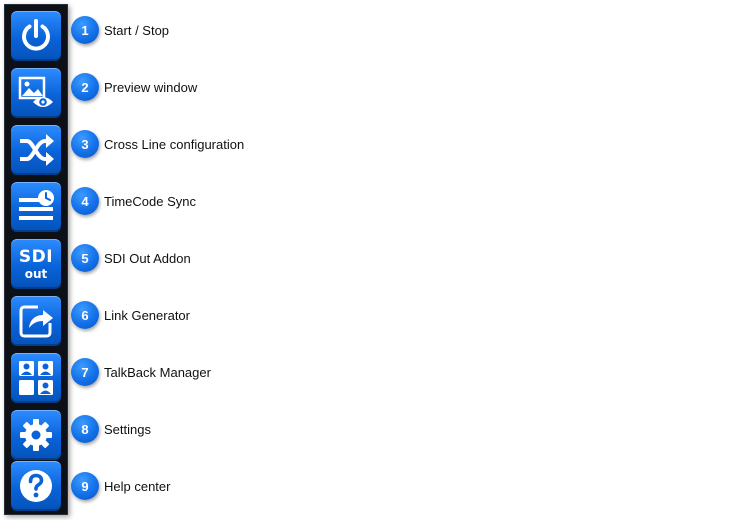 This screenshot has height=520, width=743. I want to click on power-icon, so click(36, 35).